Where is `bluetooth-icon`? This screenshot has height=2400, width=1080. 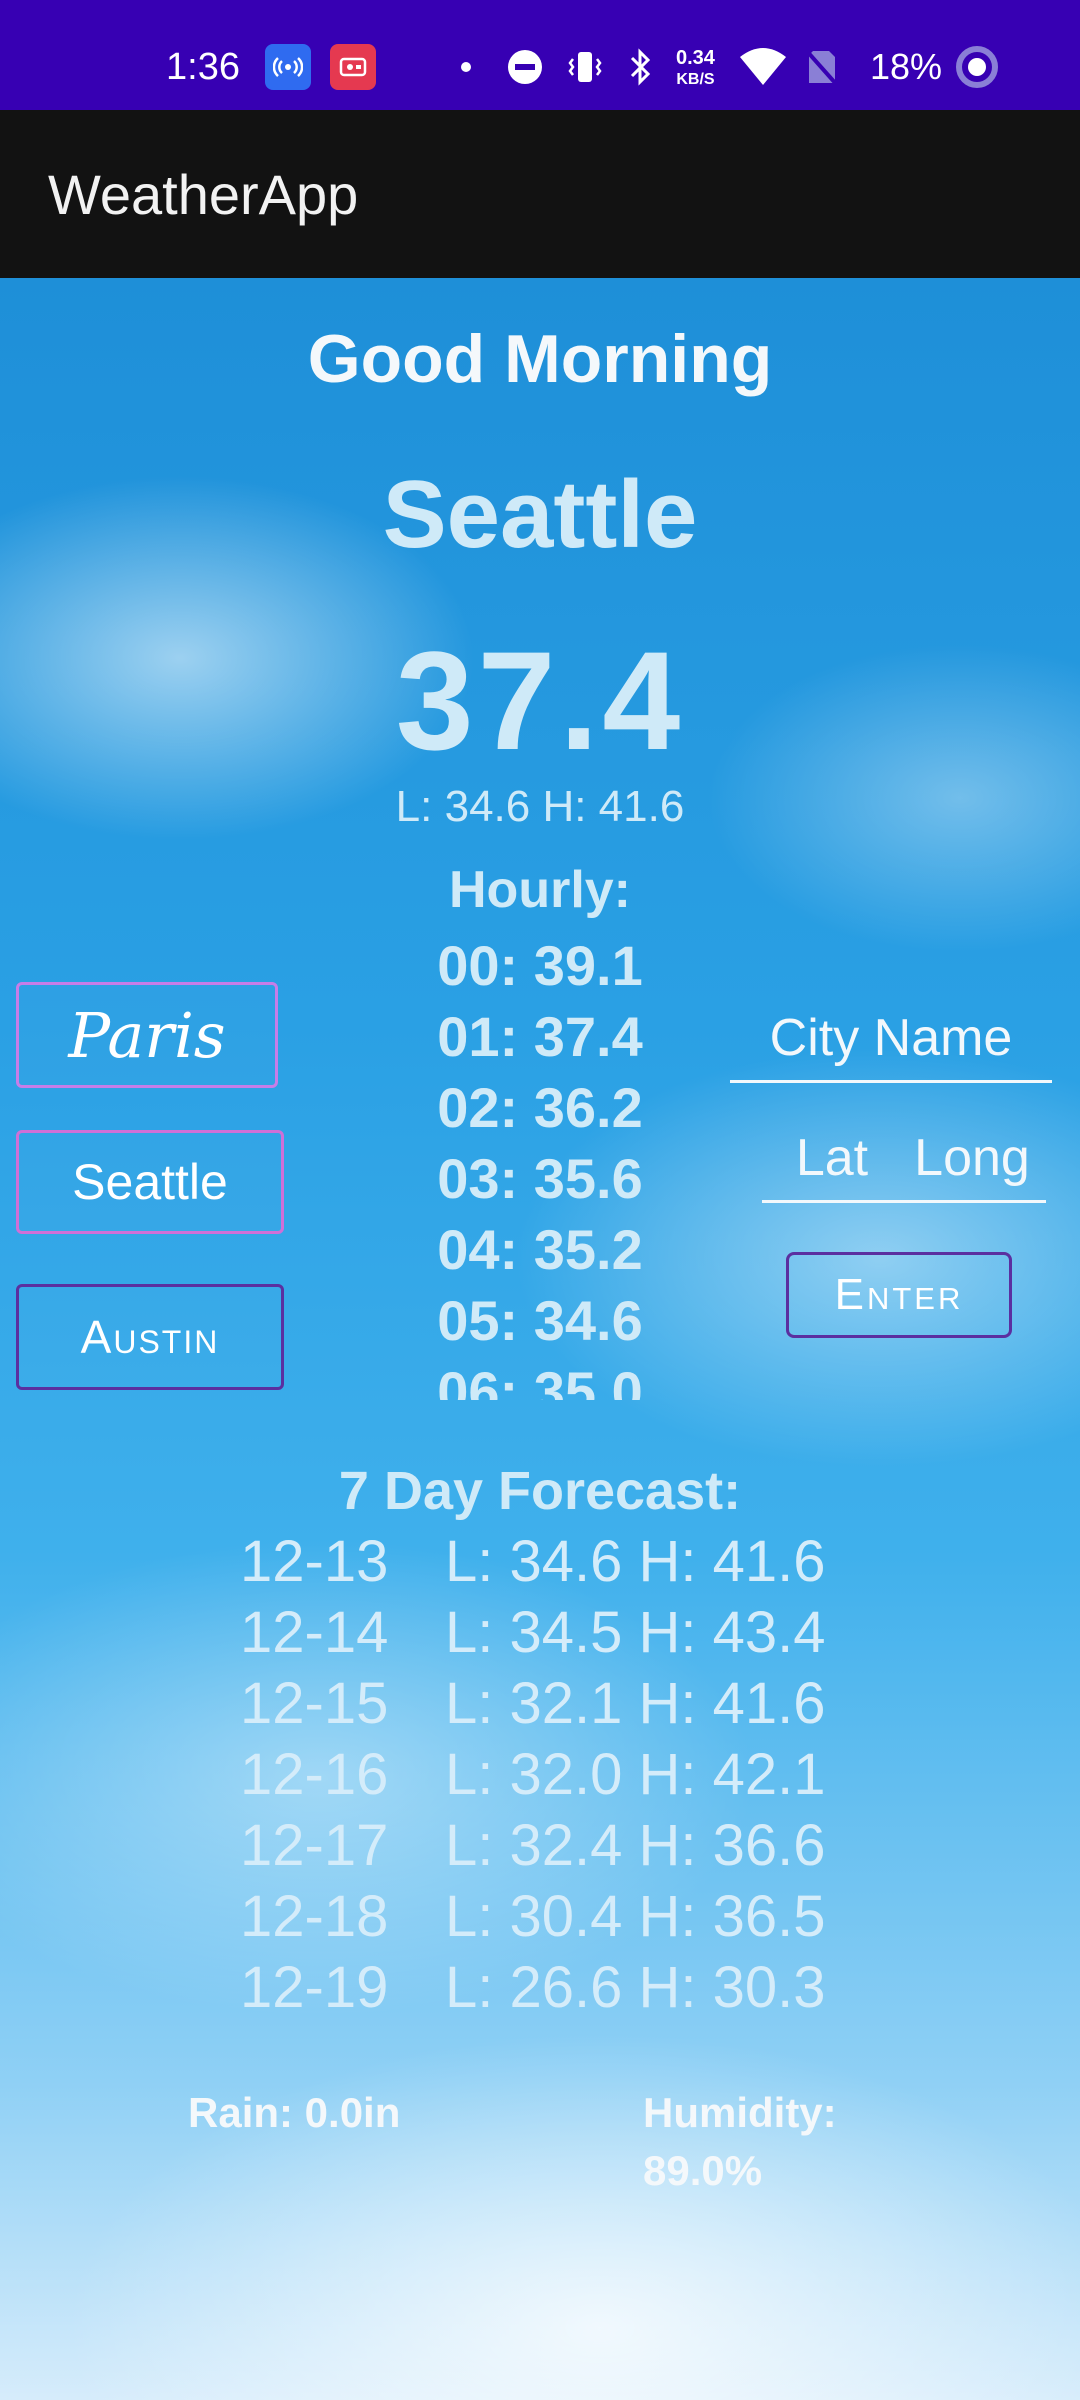
bluetooth-icon is located at coordinates (641, 67).